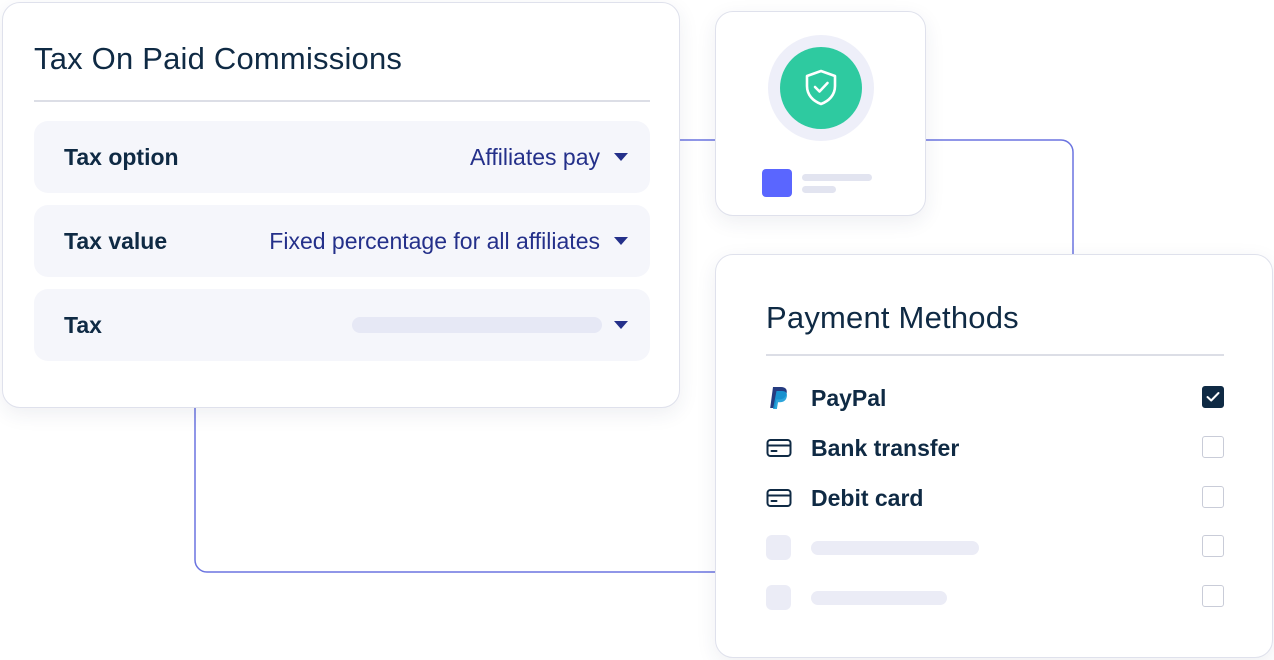  What do you see at coordinates (342, 325) in the screenshot?
I see `tax-dropdown: Tax` at bounding box center [342, 325].